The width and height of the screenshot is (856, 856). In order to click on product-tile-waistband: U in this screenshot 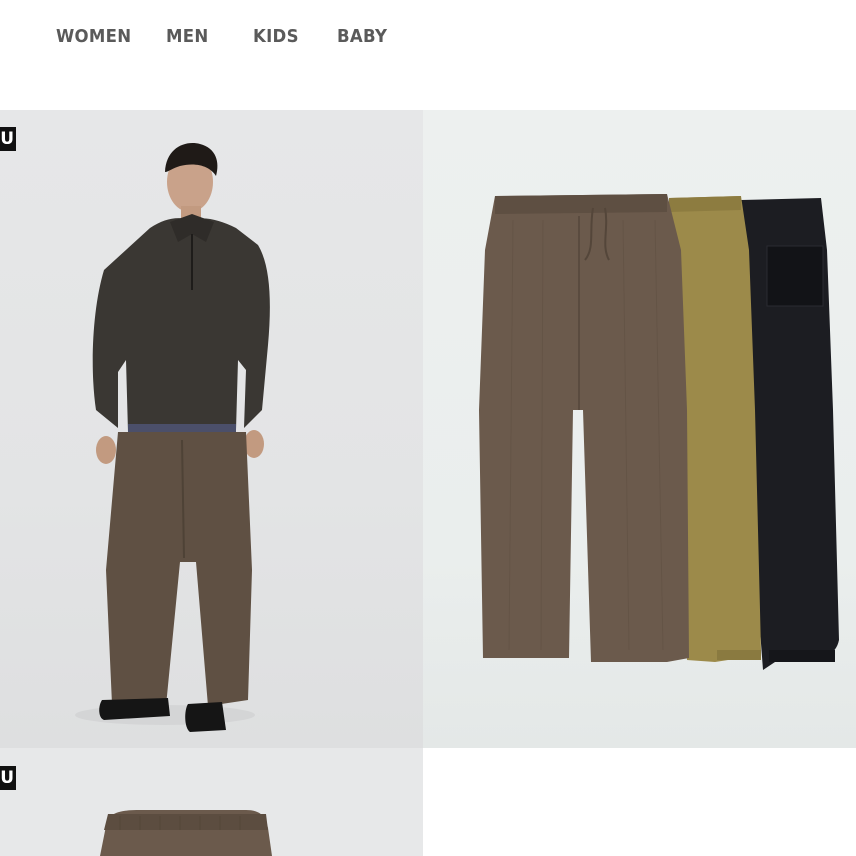, I will do `click(211, 802)`.